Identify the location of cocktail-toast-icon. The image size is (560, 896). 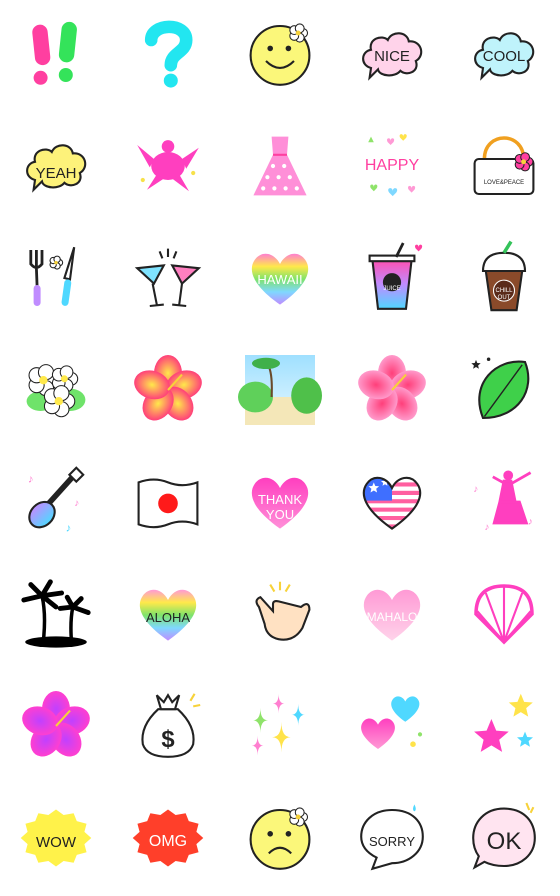
(168, 280).